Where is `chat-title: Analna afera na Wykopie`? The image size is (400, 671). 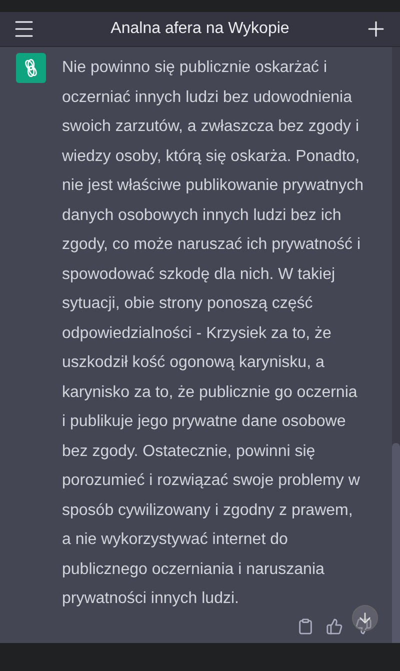 chat-title: Analna afera na Wykopie is located at coordinates (200, 29).